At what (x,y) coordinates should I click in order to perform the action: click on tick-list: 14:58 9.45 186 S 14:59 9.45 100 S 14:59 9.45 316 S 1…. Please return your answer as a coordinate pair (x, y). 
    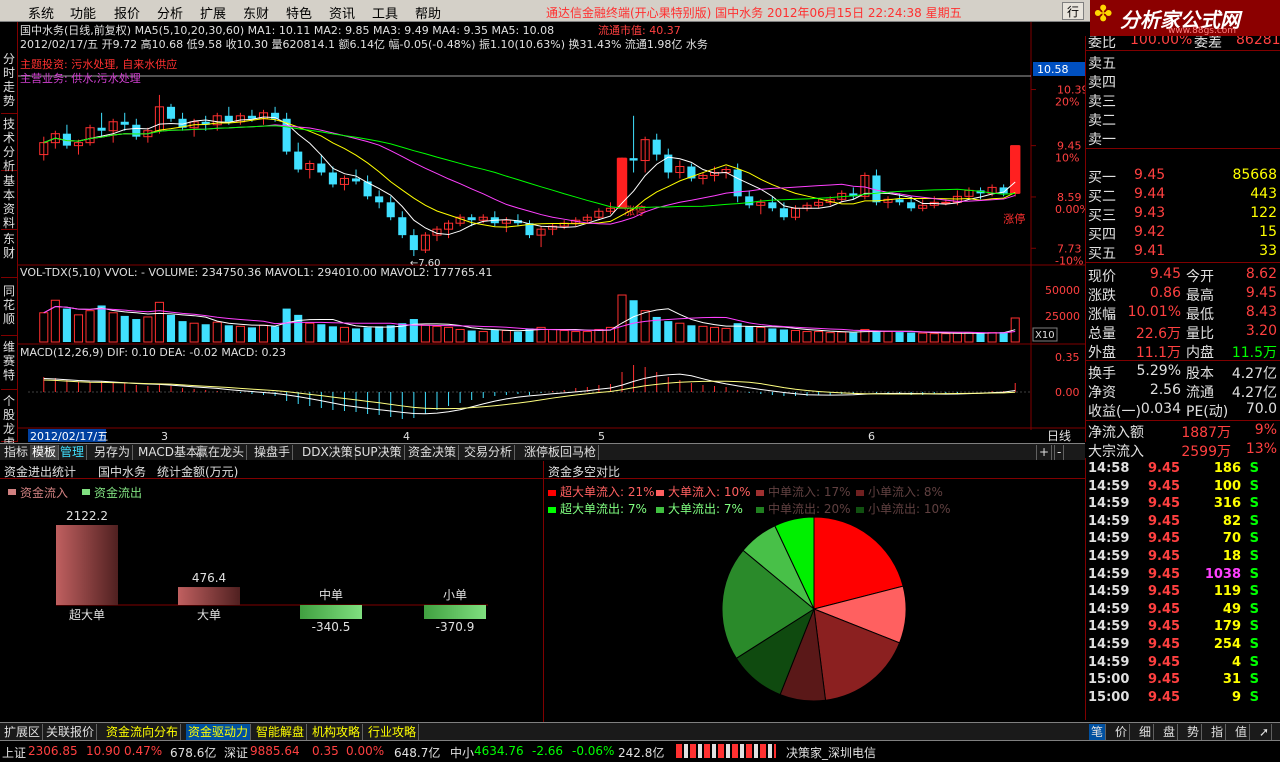
    Looking at the image, I should click on (1182, 589).